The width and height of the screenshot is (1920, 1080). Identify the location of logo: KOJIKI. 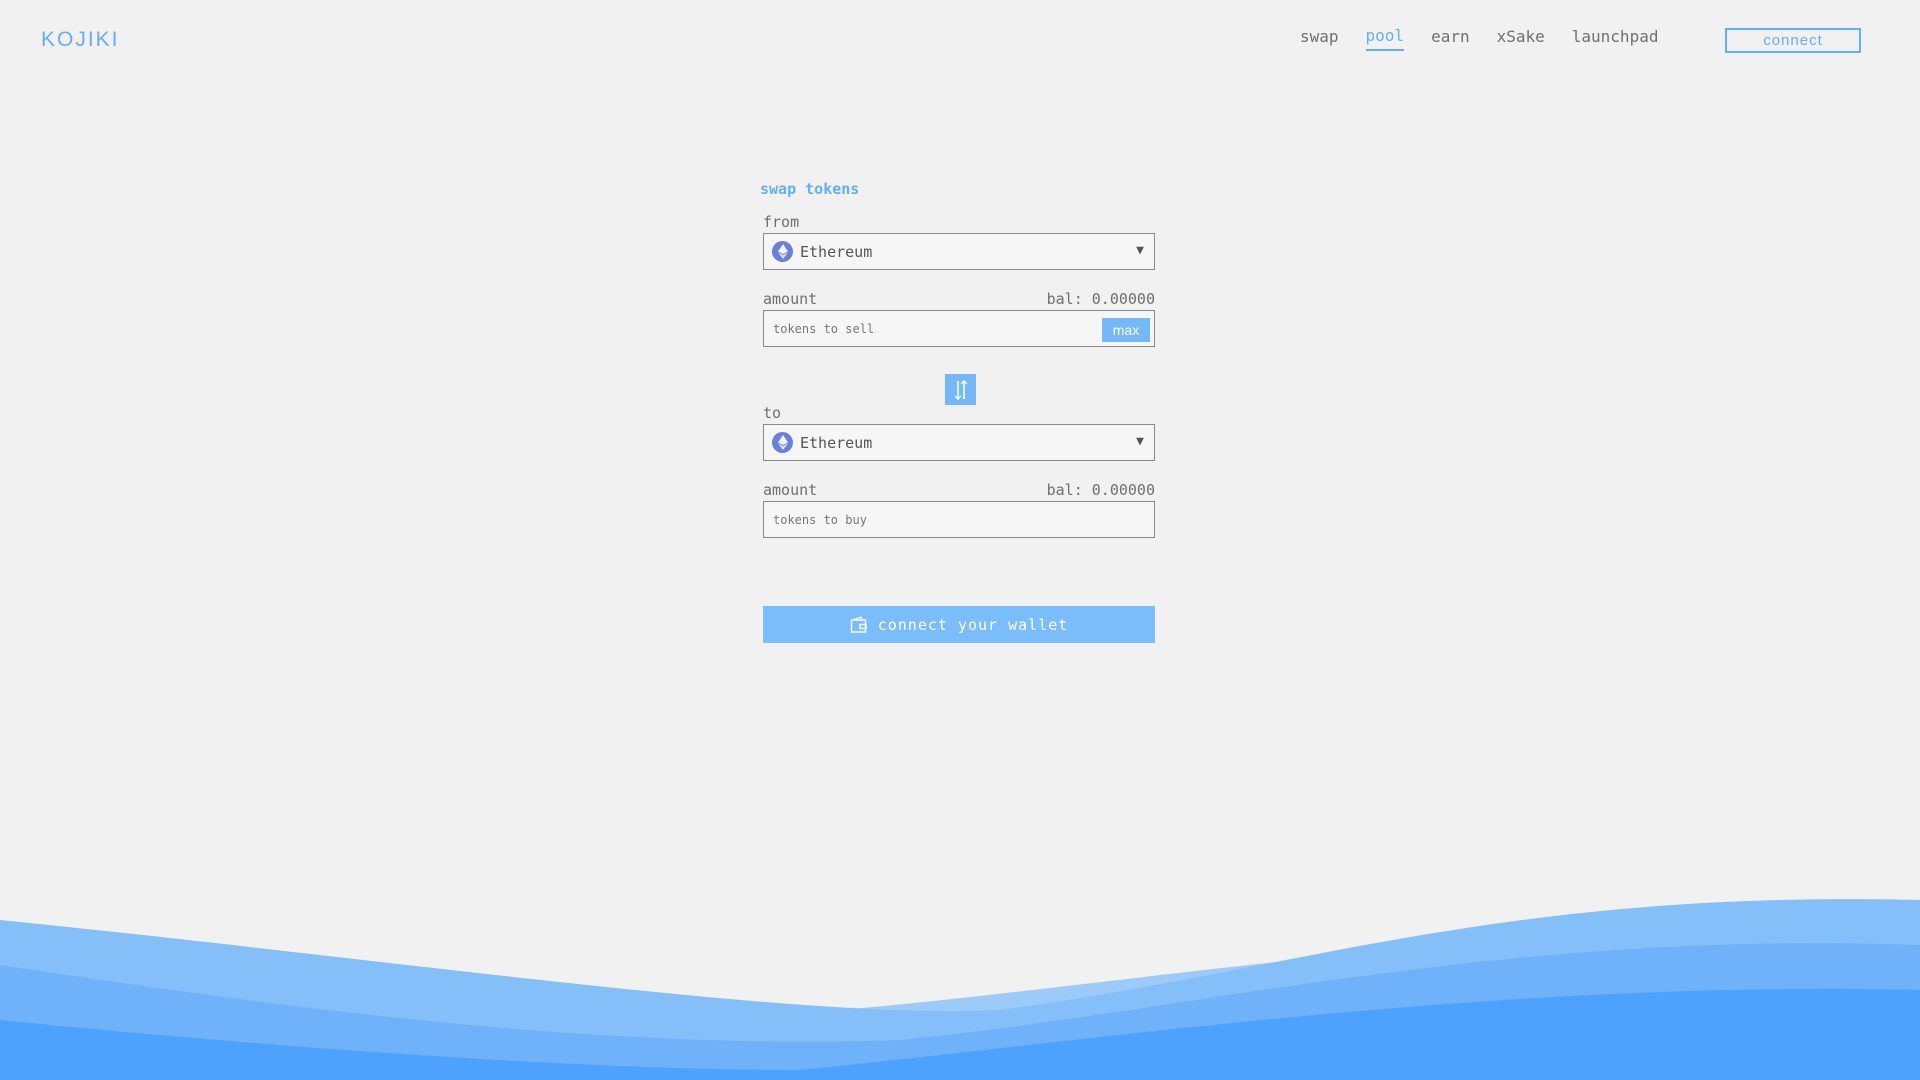
(80, 40).